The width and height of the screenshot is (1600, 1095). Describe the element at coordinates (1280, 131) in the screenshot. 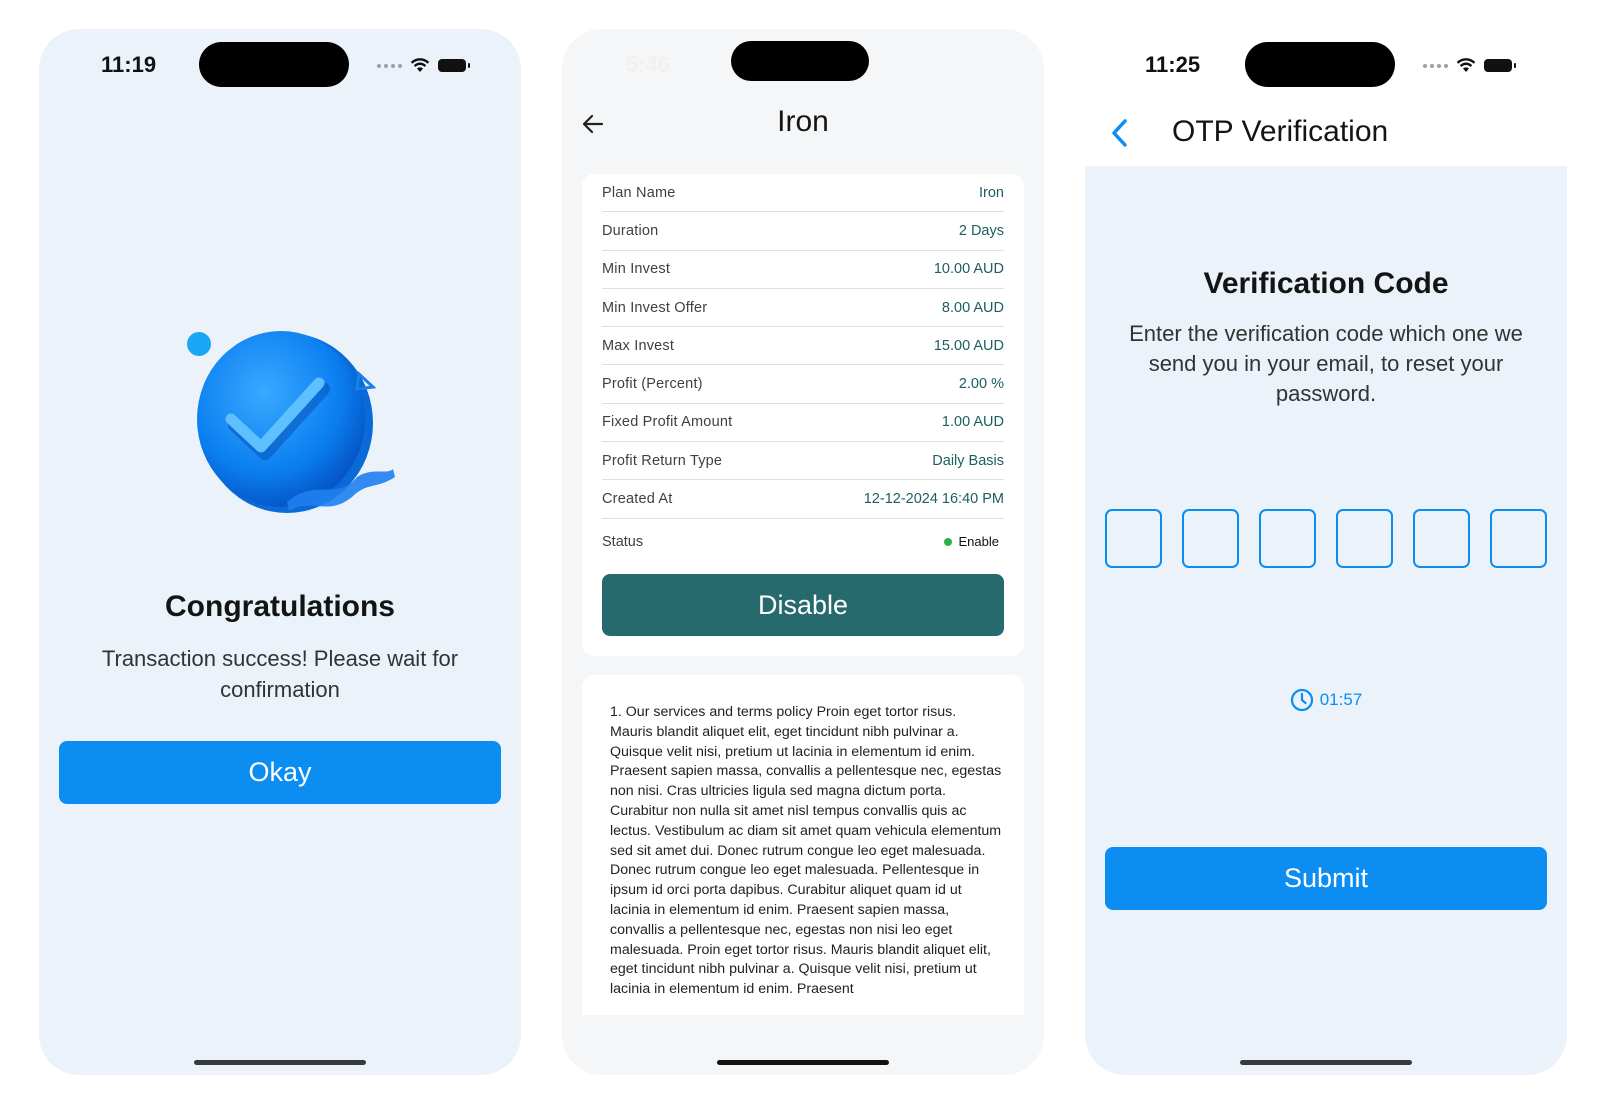

I see `page-title: OTP Verification` at that location.